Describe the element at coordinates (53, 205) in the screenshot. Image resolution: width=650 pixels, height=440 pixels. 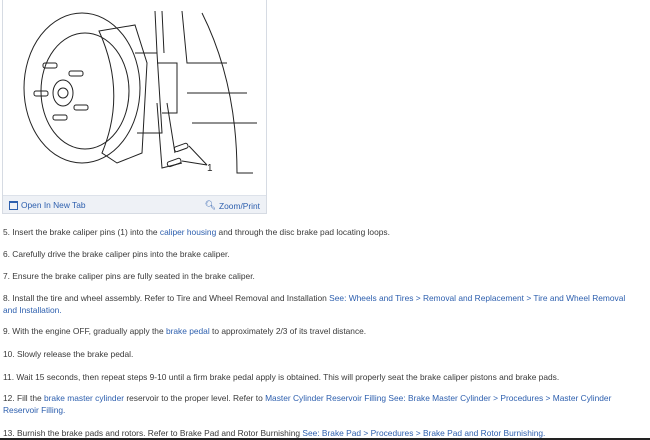
I see `open-in-new-tab-label: Open In New Tab` at that location.